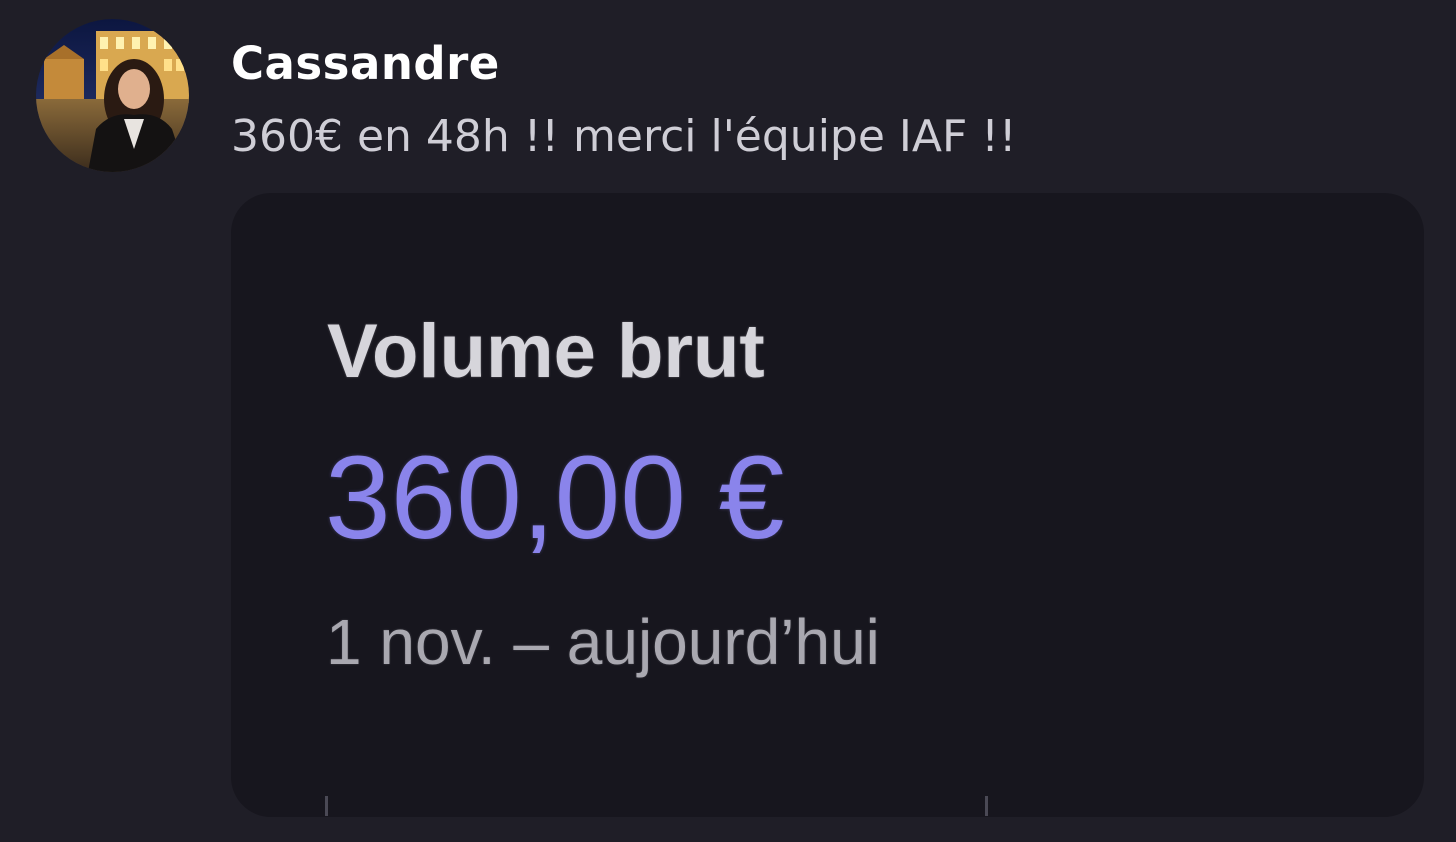  I want to click on author-avatar, so click(112, 95).